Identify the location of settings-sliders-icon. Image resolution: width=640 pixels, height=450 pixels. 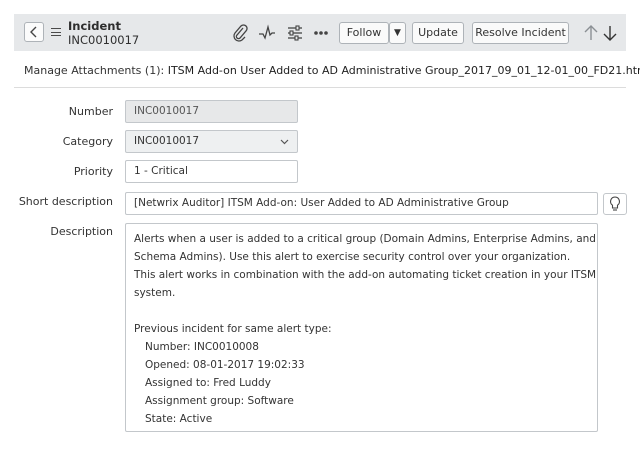
(295, 33).